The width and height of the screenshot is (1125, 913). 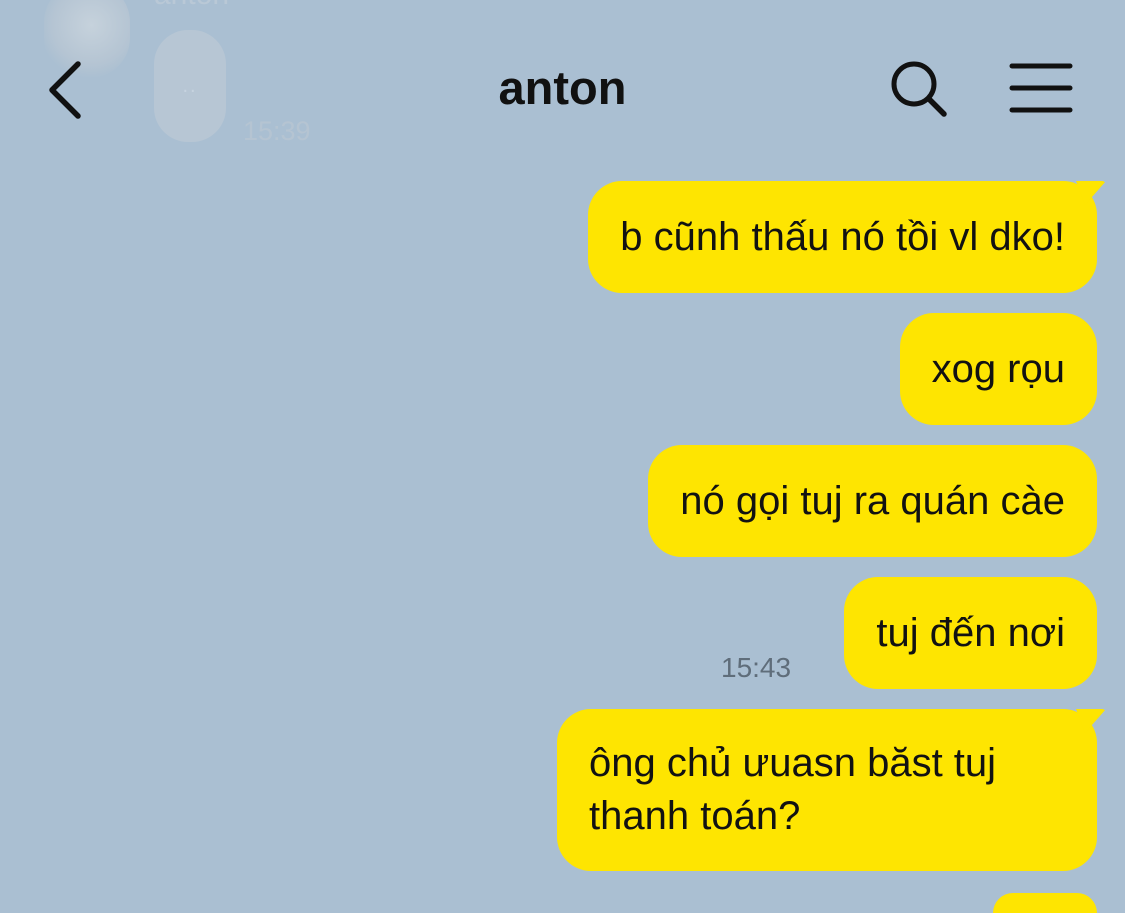 I want to click on chevron-left-icon, so click(x=65, y=90).